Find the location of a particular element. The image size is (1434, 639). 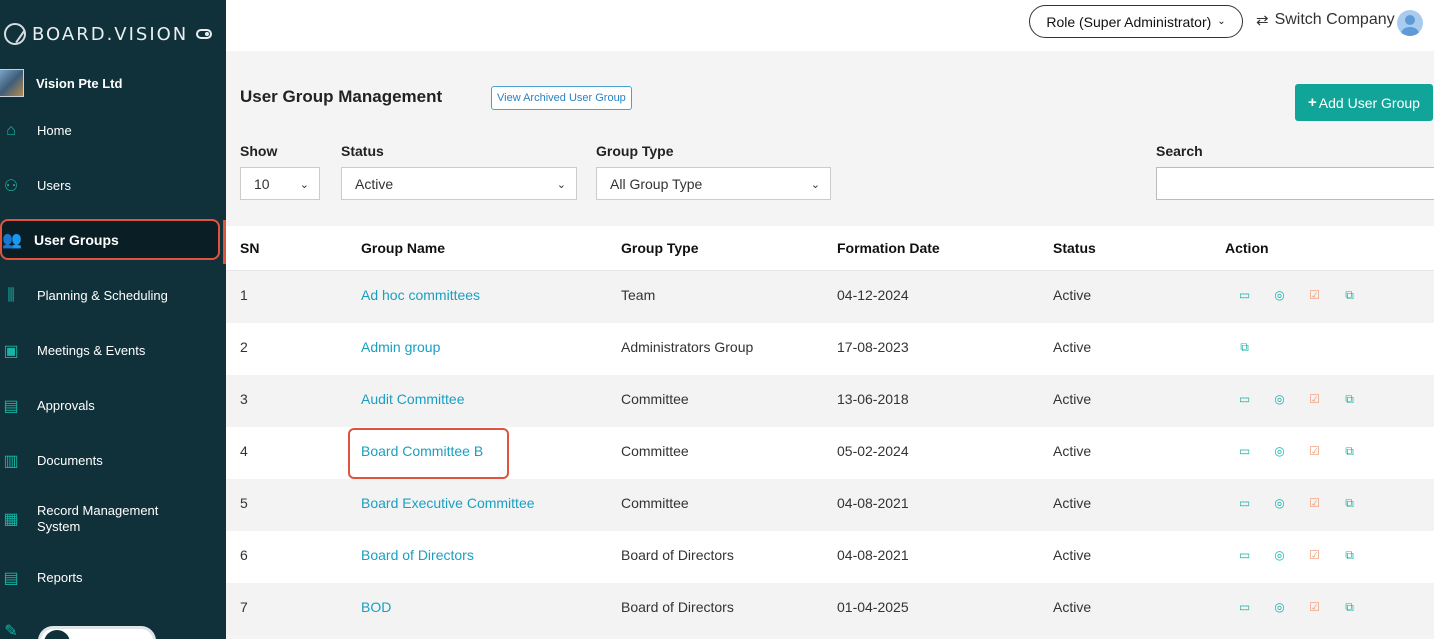

header-formation-date: Formation Date is located at coordinates (945, 248).